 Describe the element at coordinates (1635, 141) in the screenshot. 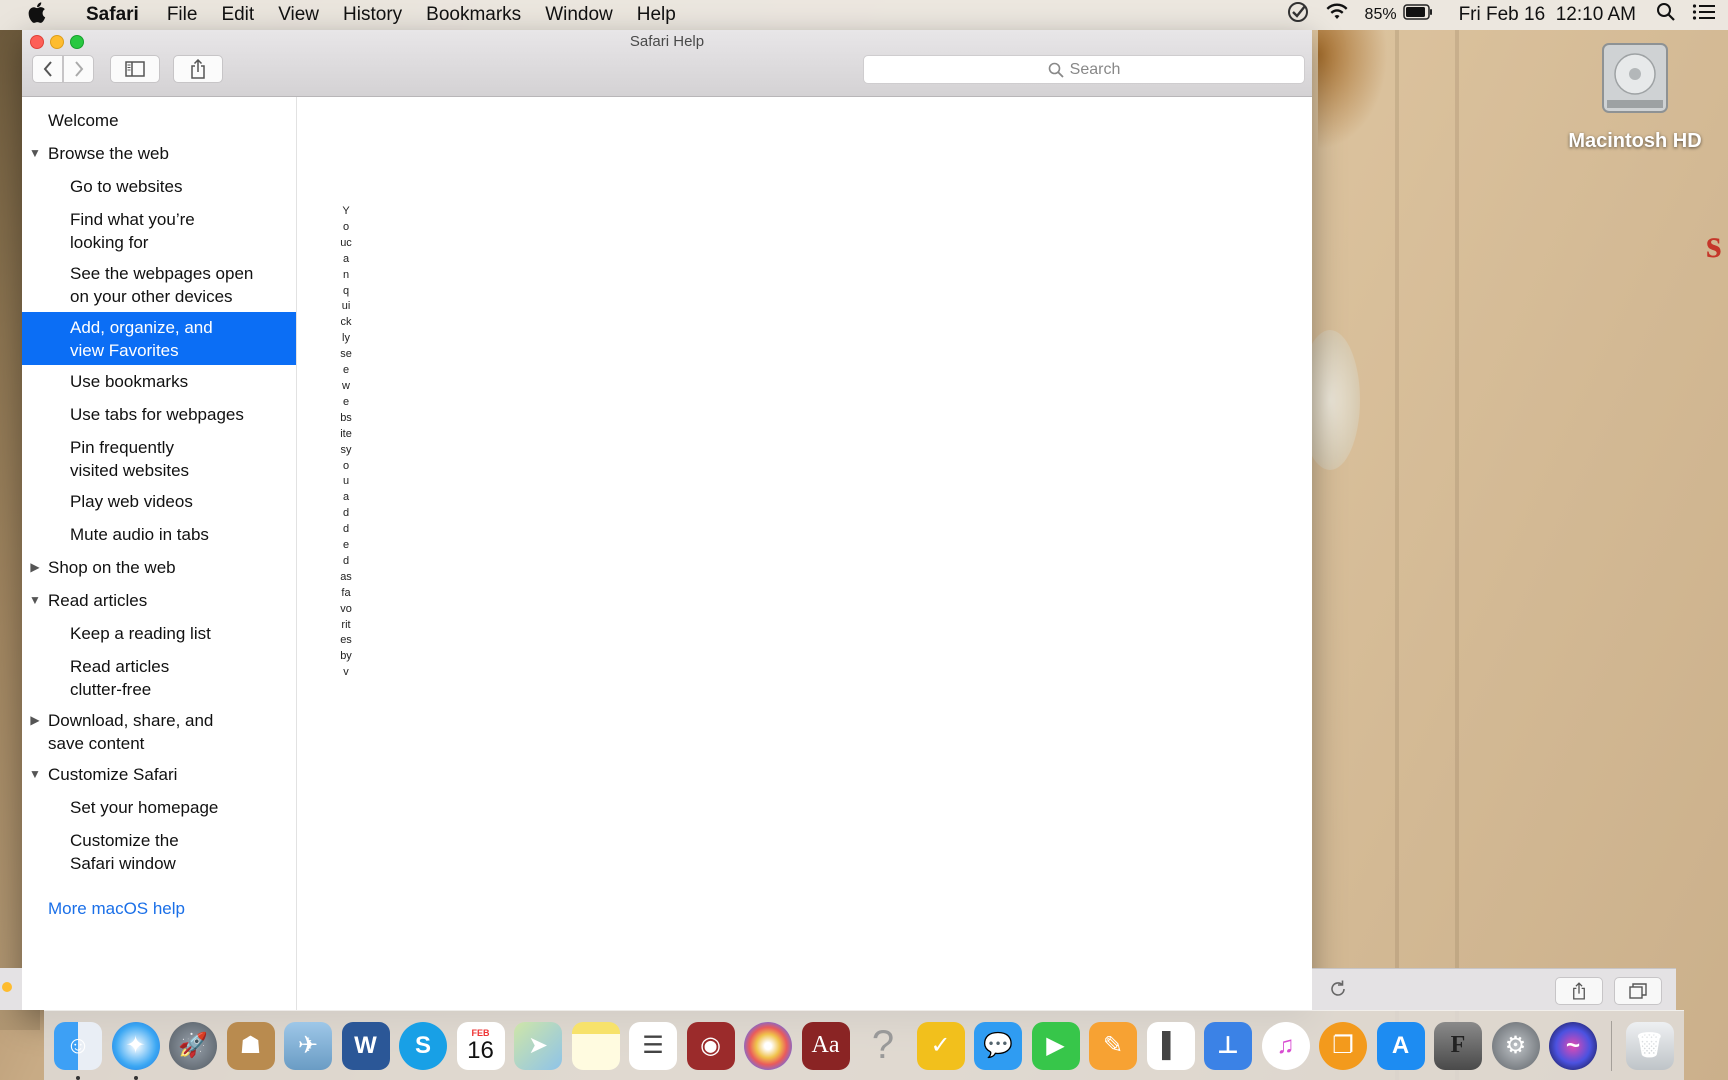

I see `macintosh-hd-label: Macintosh HD` at that location.